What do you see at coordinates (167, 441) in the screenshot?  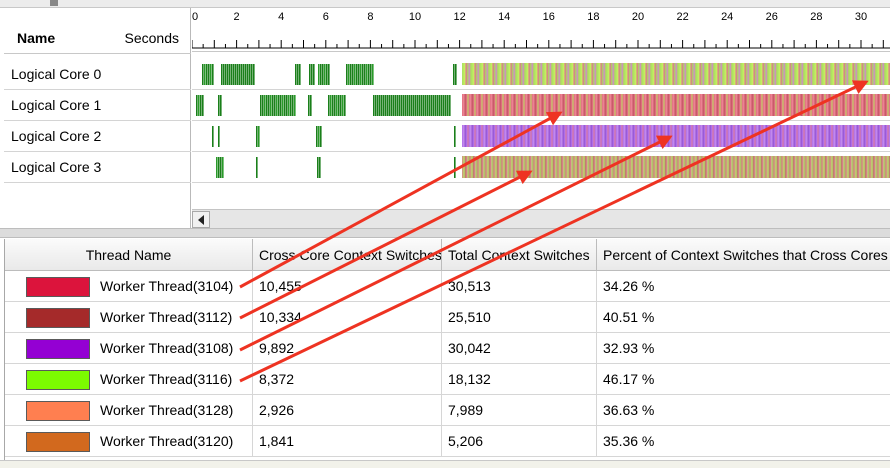 I see `thread-name: Worker Thread(3120)` at bounding box center [167, 441].